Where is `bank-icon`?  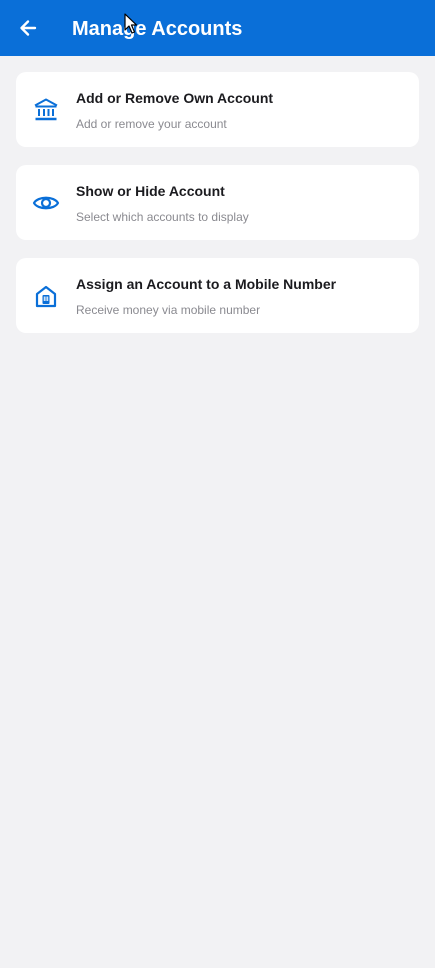 bank-icon is located at coordinates (46, 110).